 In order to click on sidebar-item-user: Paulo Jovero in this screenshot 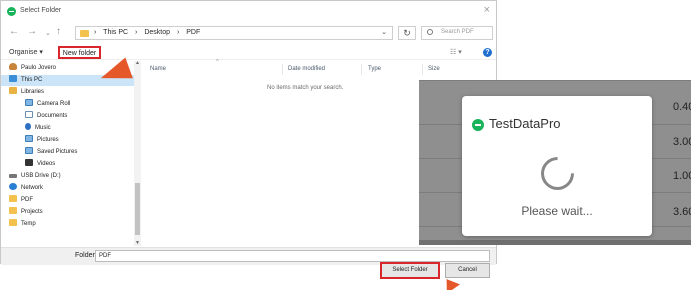, I will do `click(32, 68)`.